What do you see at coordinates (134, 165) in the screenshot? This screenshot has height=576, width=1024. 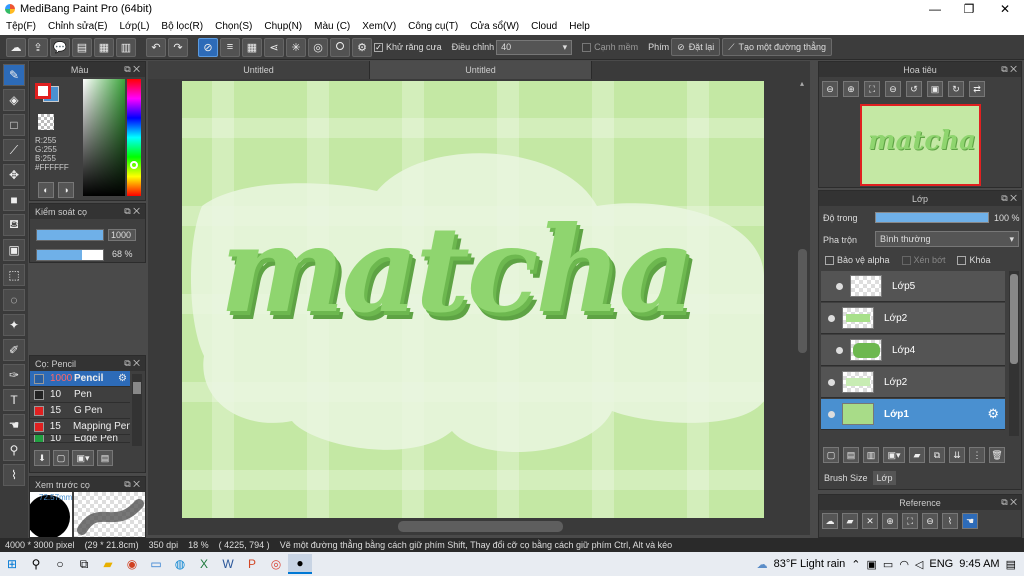 I see `hue-handle` at bounding box center [134, 165].